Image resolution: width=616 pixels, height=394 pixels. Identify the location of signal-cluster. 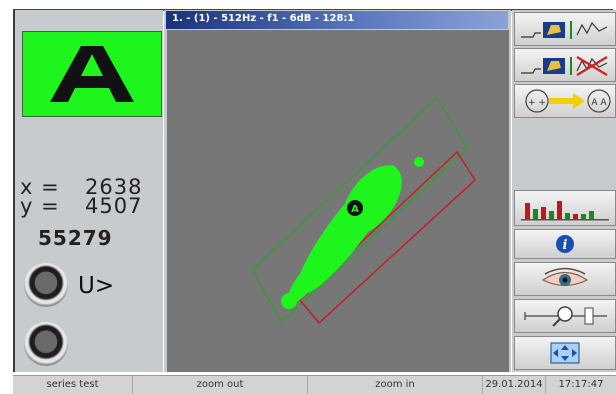
(352, 233).